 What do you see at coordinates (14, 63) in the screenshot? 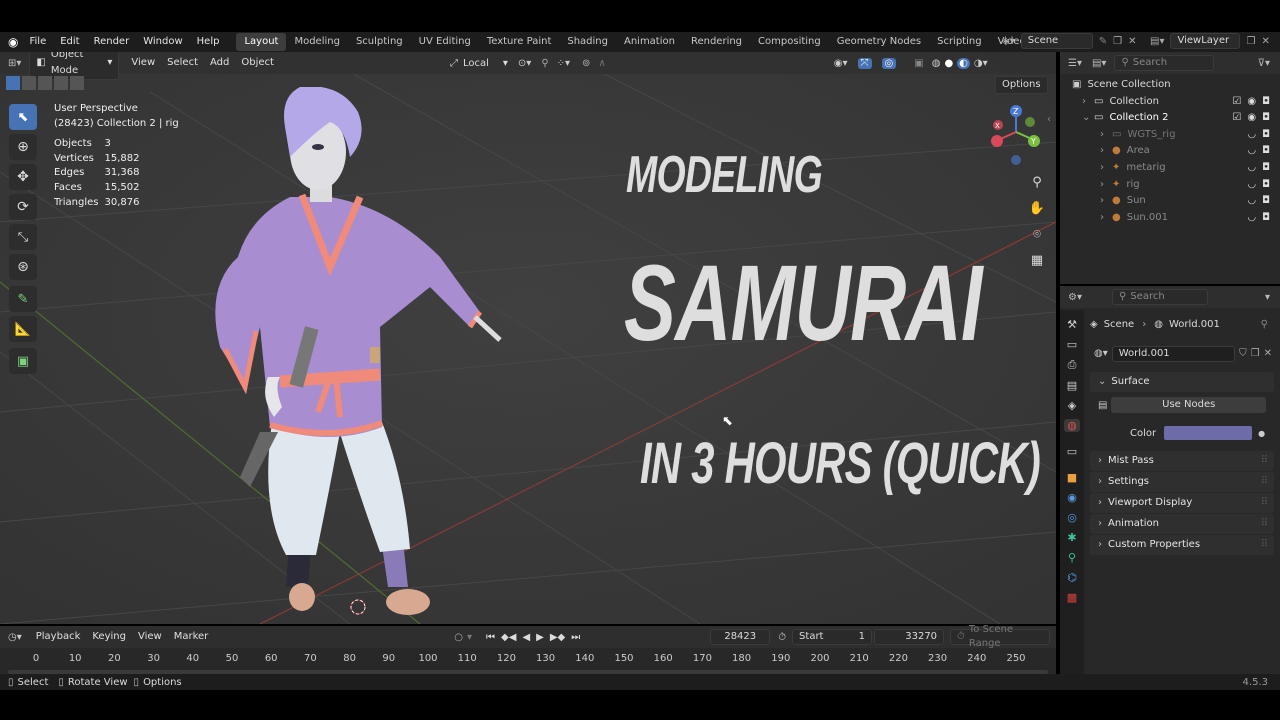
I see `editor-type-icon: ⊞▾` at bounding box center [14, 63].